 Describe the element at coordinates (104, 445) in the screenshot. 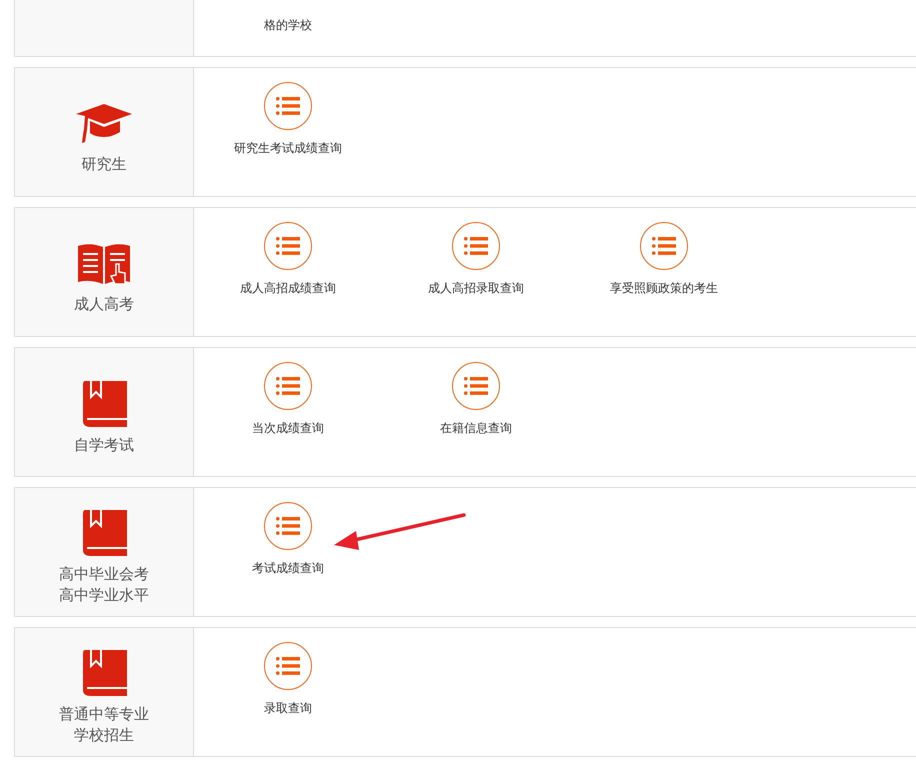

I see `category-label: 自学考试` at that location.